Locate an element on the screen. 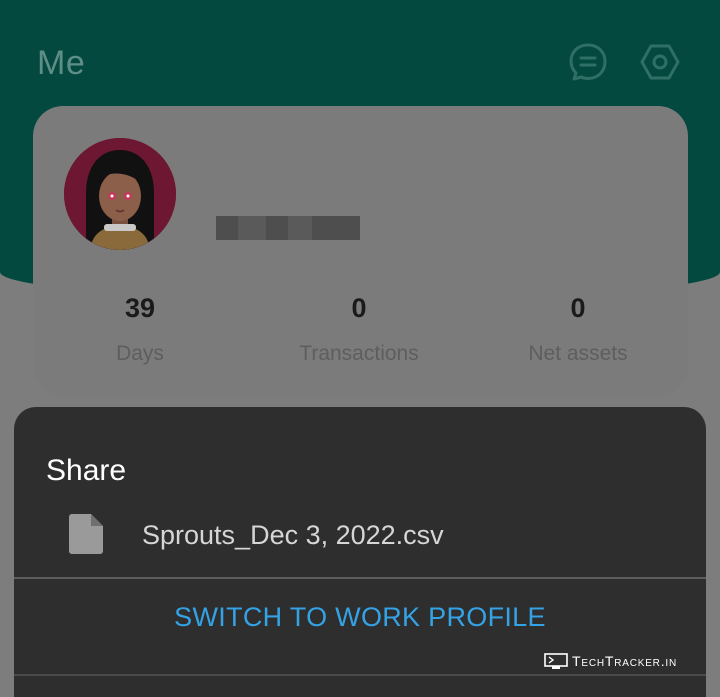 This screenshot has width=720, height=697. stat-label: Net assets is located at coordinates (578, 353).